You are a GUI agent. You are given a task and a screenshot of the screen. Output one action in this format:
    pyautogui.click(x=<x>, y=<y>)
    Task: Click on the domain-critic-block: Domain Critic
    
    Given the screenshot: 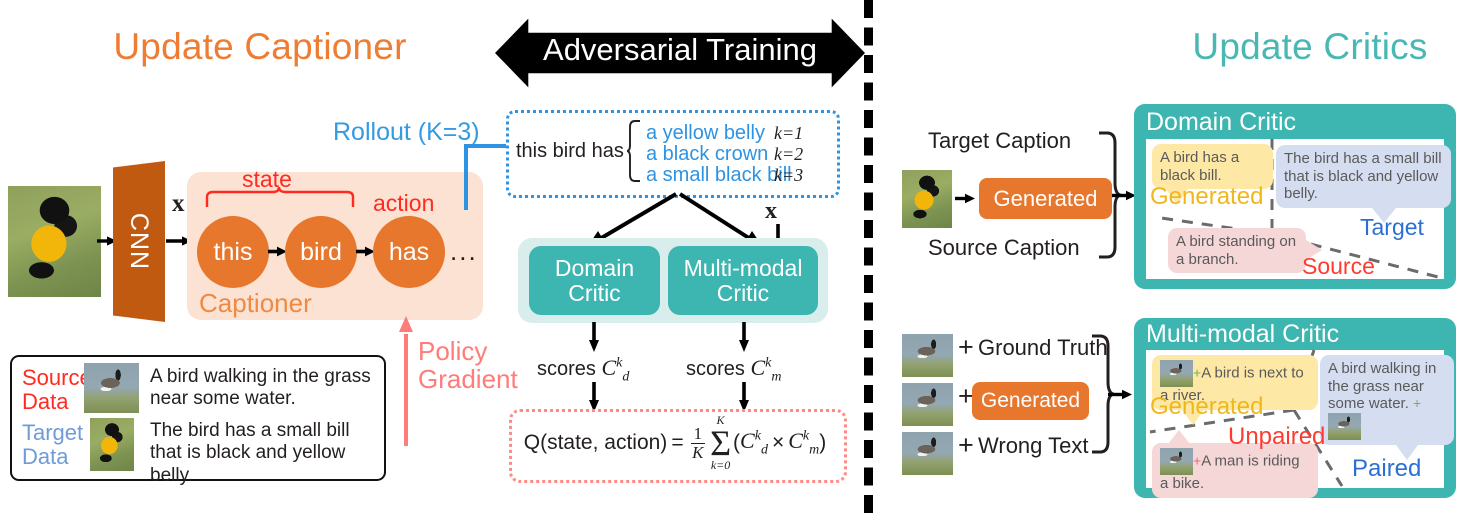 What is the action you would take?
    pyautogui.click(x=594, y=280)
    